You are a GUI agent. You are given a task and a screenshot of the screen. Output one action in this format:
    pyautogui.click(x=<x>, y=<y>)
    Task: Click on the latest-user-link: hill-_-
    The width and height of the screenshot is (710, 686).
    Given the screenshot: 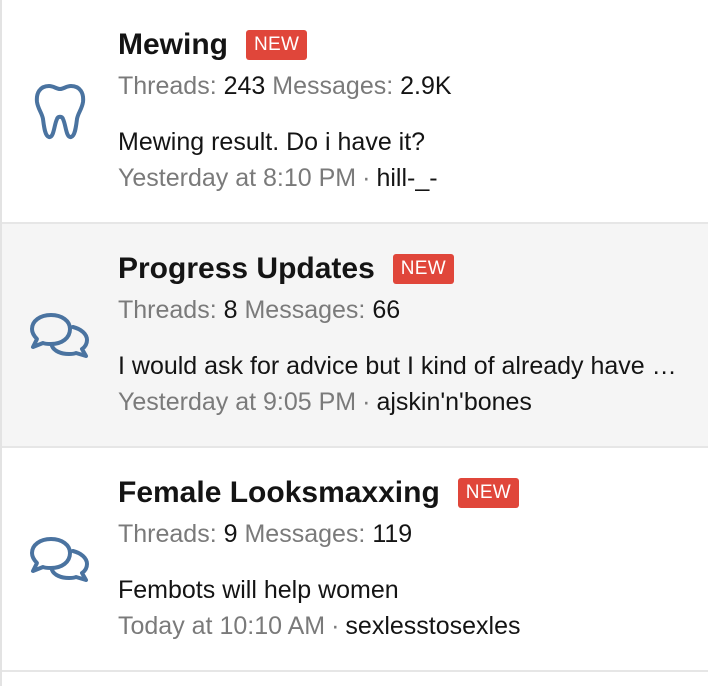 What is the action you would take?
    pyautogui.click(x=406, y=178)
    